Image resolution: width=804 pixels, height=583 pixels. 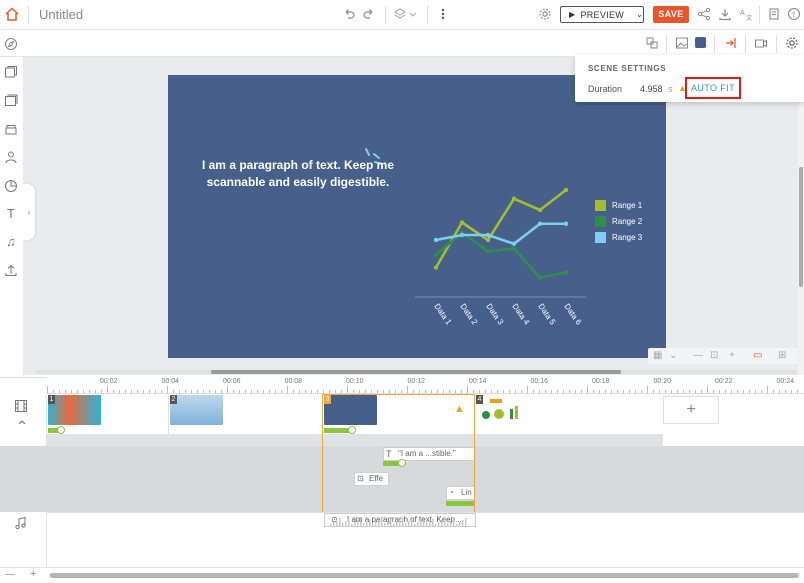 I want to click on text-icon: T, so click(x=11, y=214).